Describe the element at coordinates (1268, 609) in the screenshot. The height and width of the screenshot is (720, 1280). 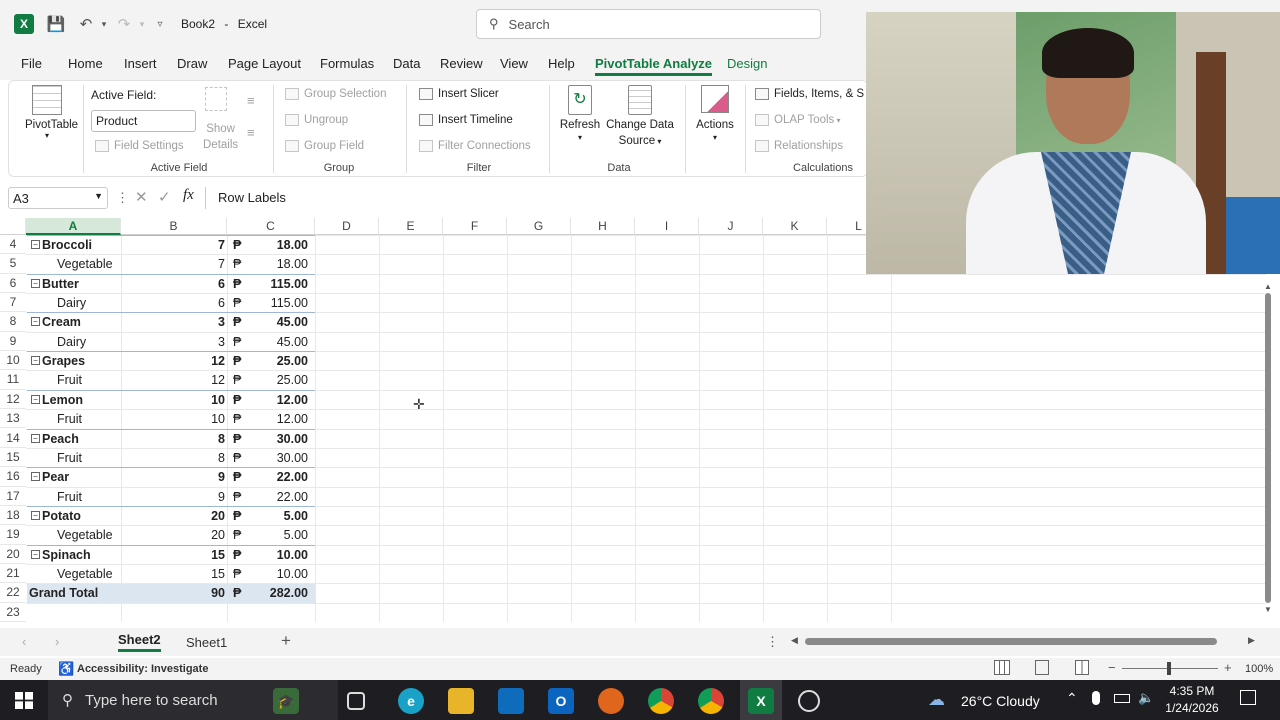
I see `scroll-down-icon: ▼` at that location.